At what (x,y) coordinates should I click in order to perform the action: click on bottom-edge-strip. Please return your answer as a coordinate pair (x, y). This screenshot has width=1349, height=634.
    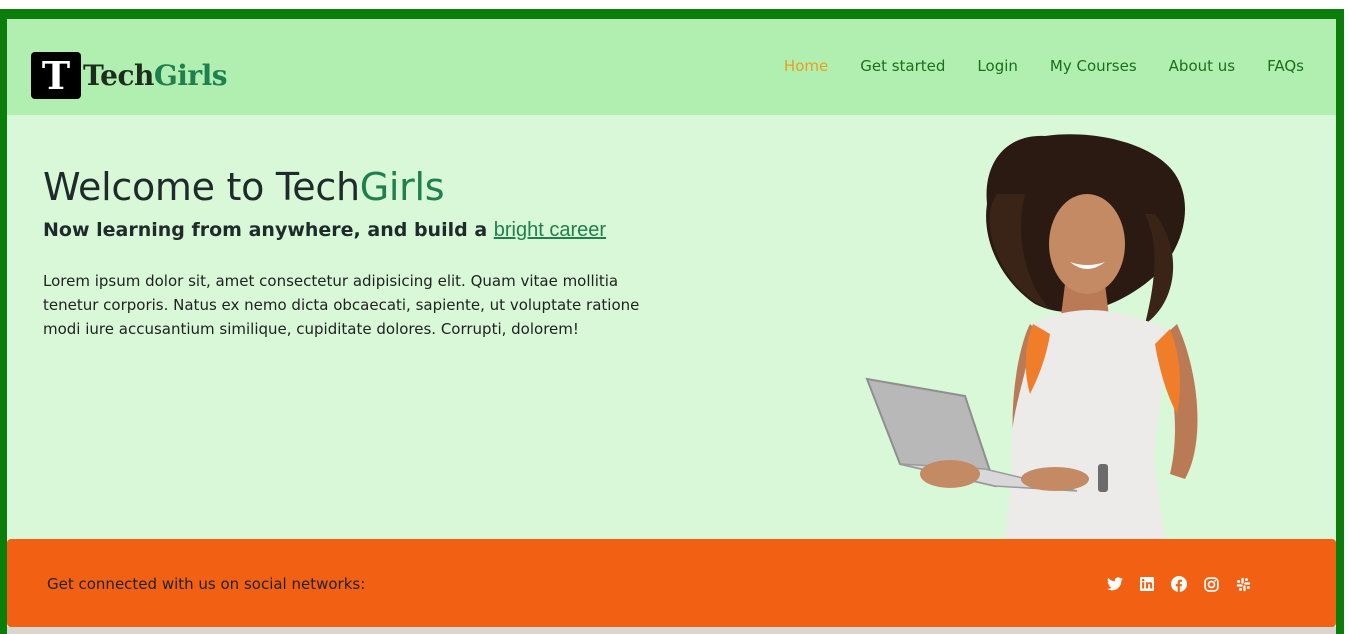
    Looking at the image, I should click on (671, 630).